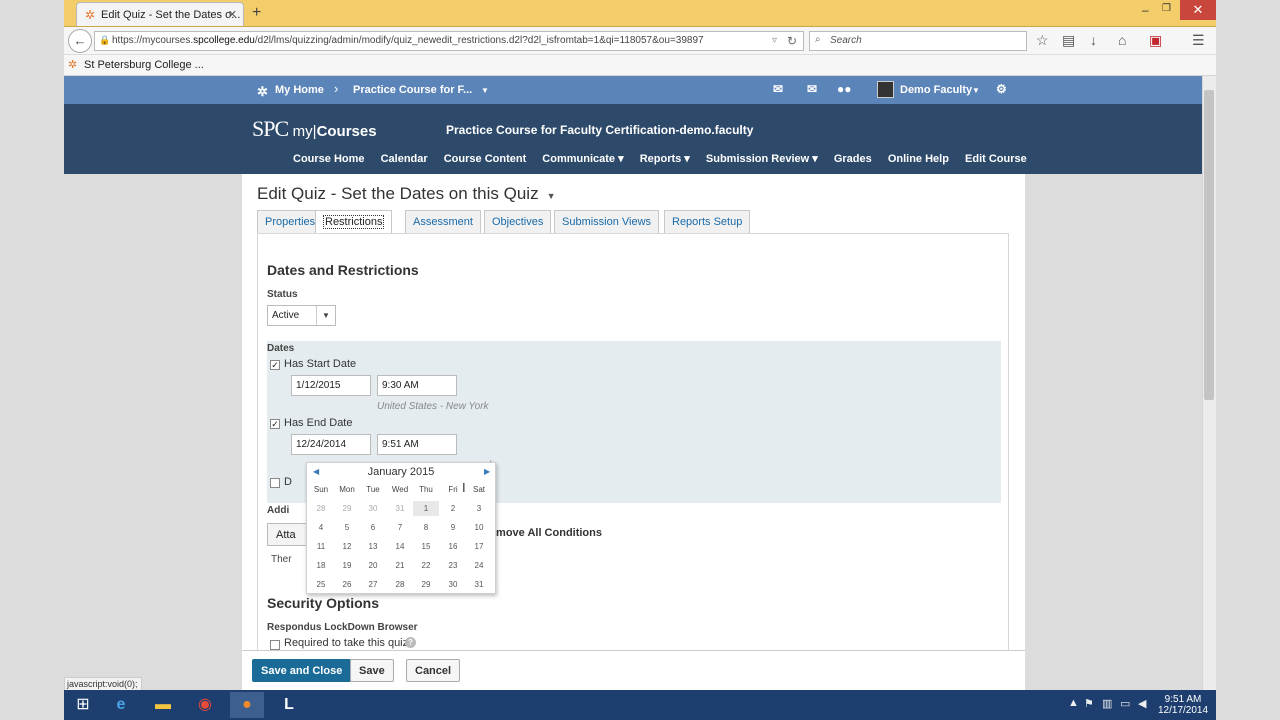 Image resolution: width=1280 pixels, height=720 pixels. Describe the element at coordinates (996, 159) in the screenshot. I see `nav-edit-course: Edit Course` at that location.